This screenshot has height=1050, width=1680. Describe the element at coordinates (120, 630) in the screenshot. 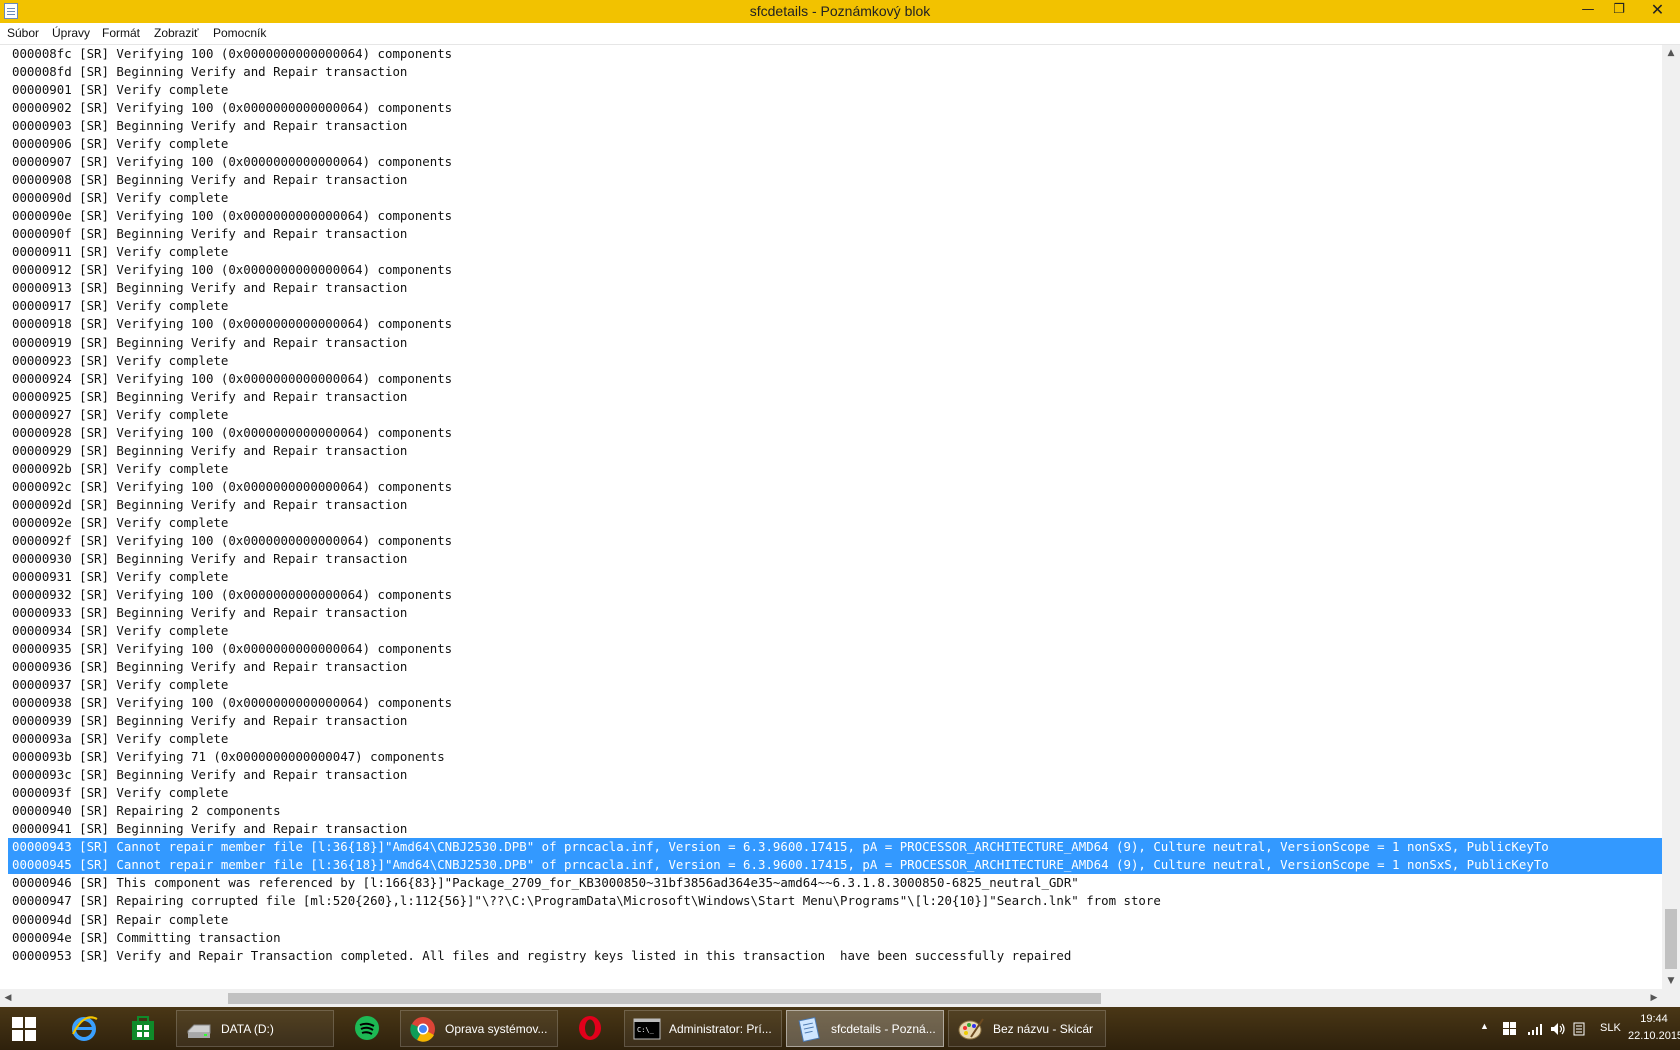

I see `text-line: 00000934 [SR] Verify complete` at that location.